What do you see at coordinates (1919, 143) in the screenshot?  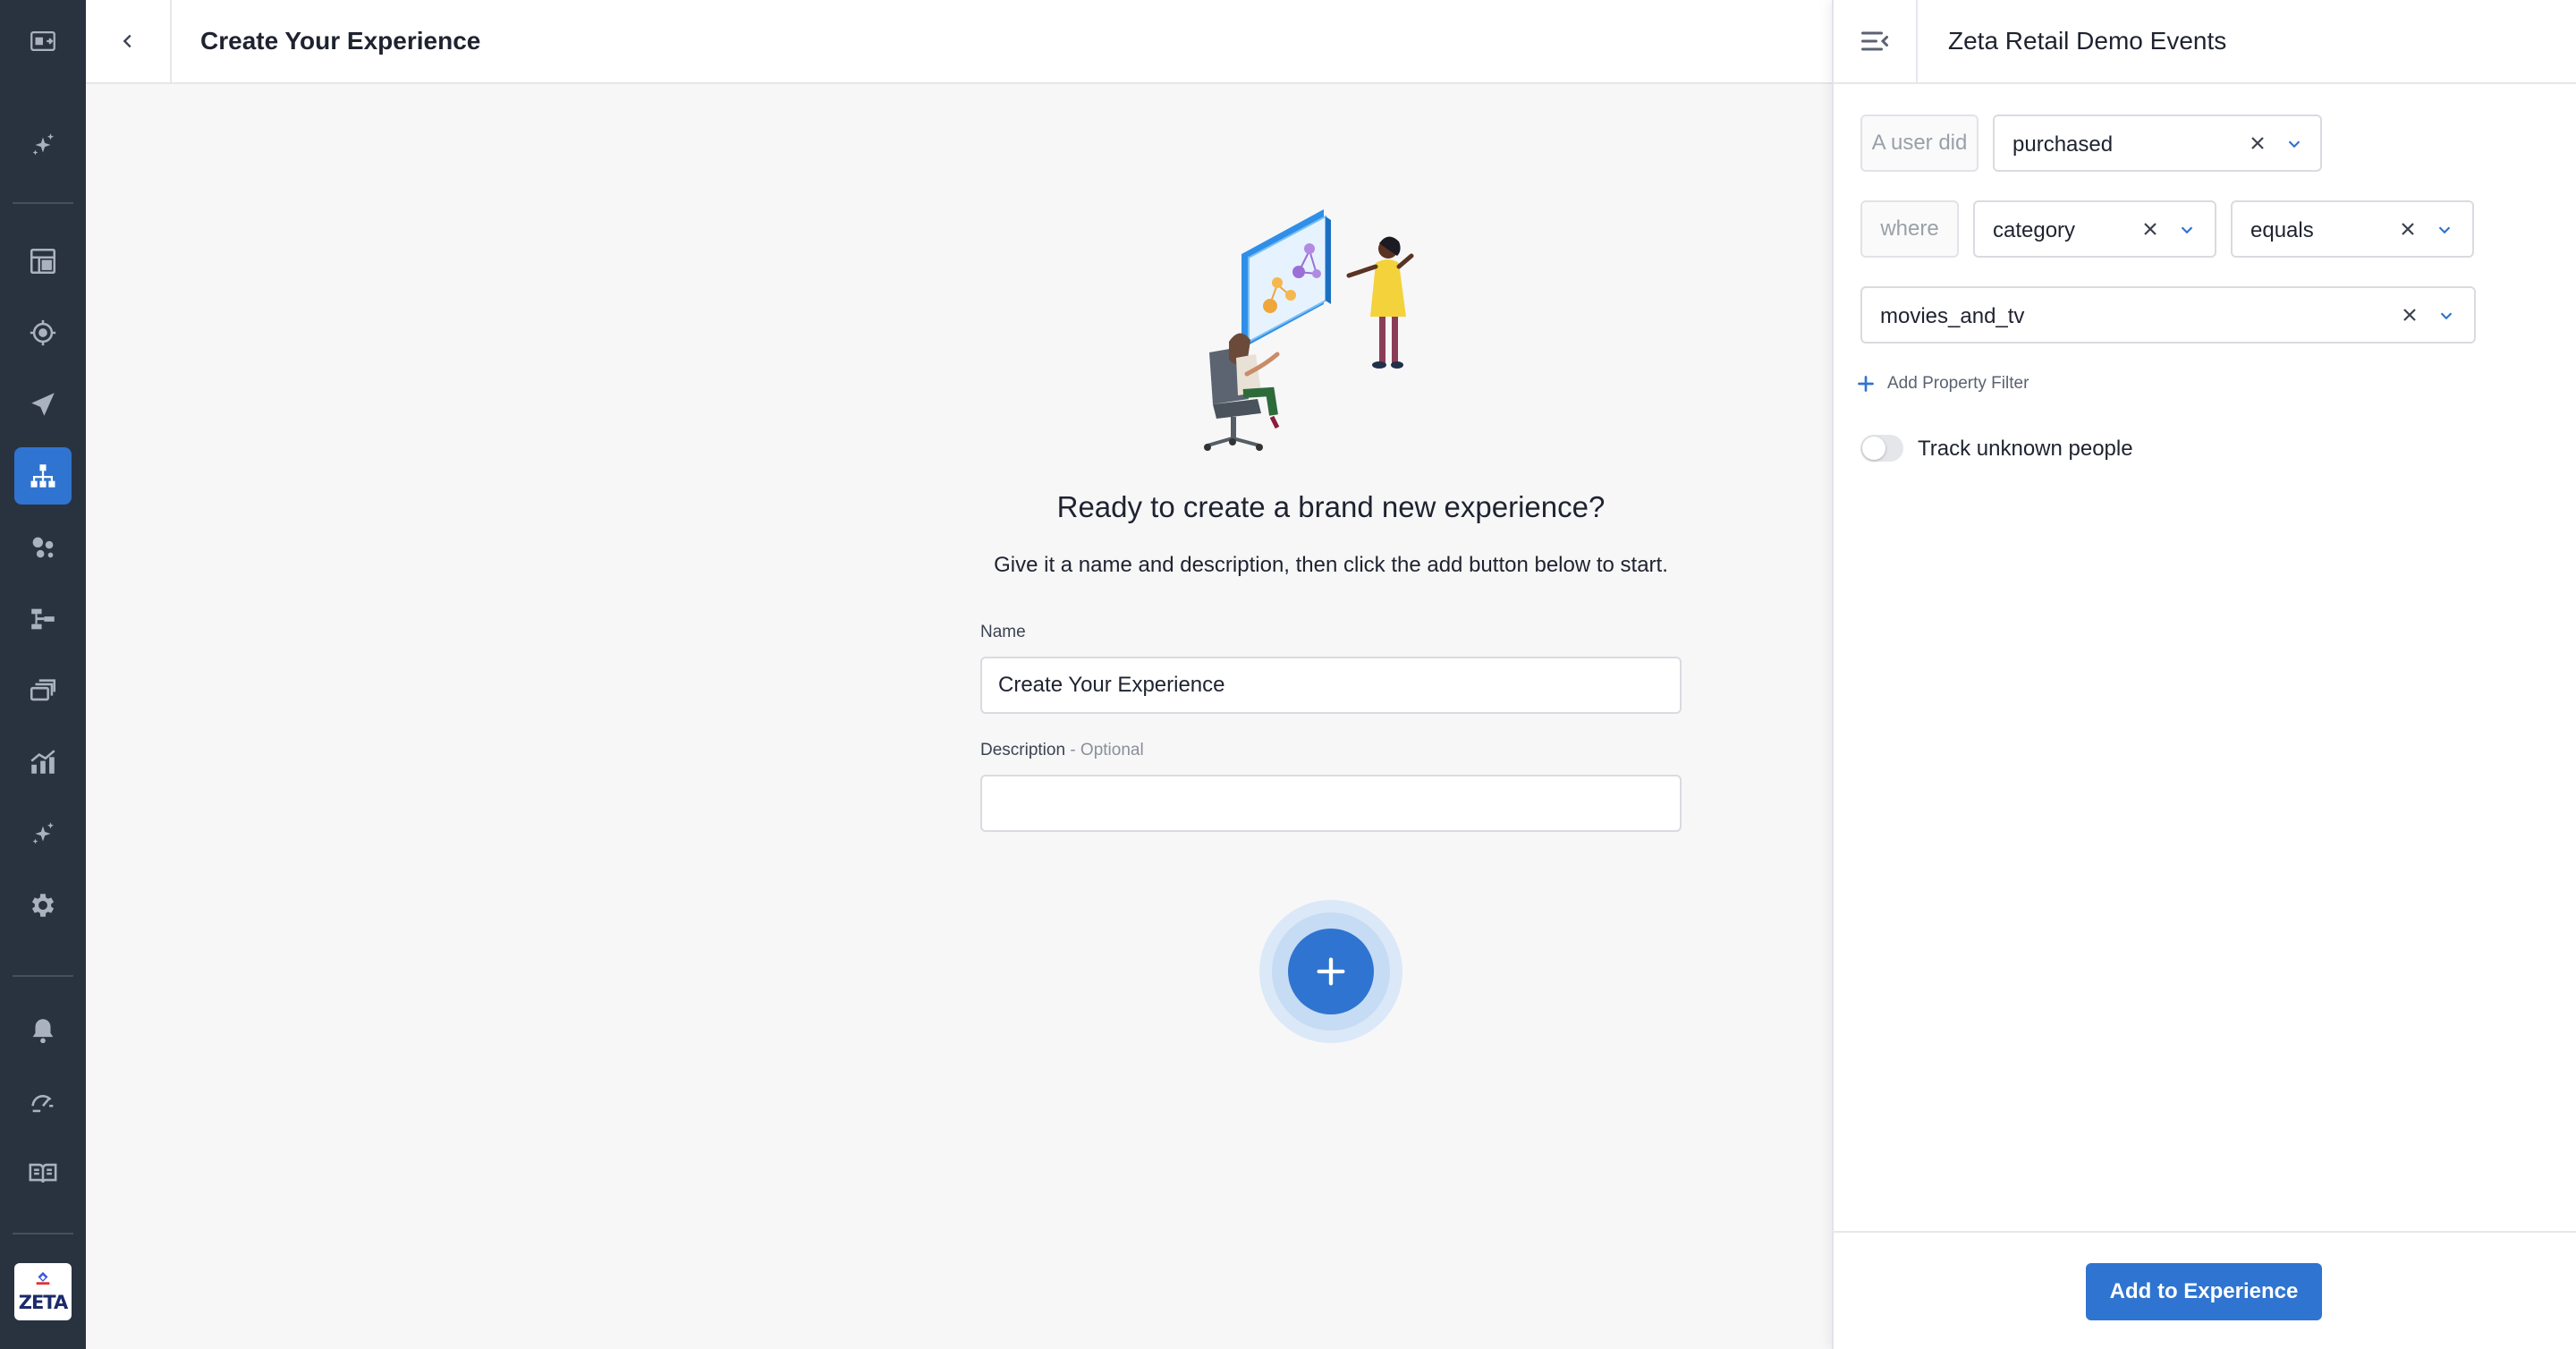 I see `user-did-label: A user did` at bounding box center [1919, 143].